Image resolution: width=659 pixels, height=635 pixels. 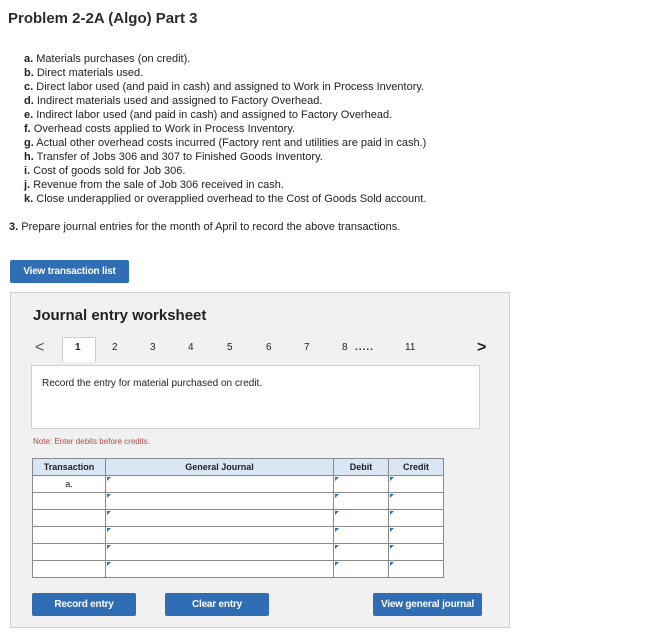 I want to click on view-transaction-list-button: View transaction list, so click(x=69, y=271).